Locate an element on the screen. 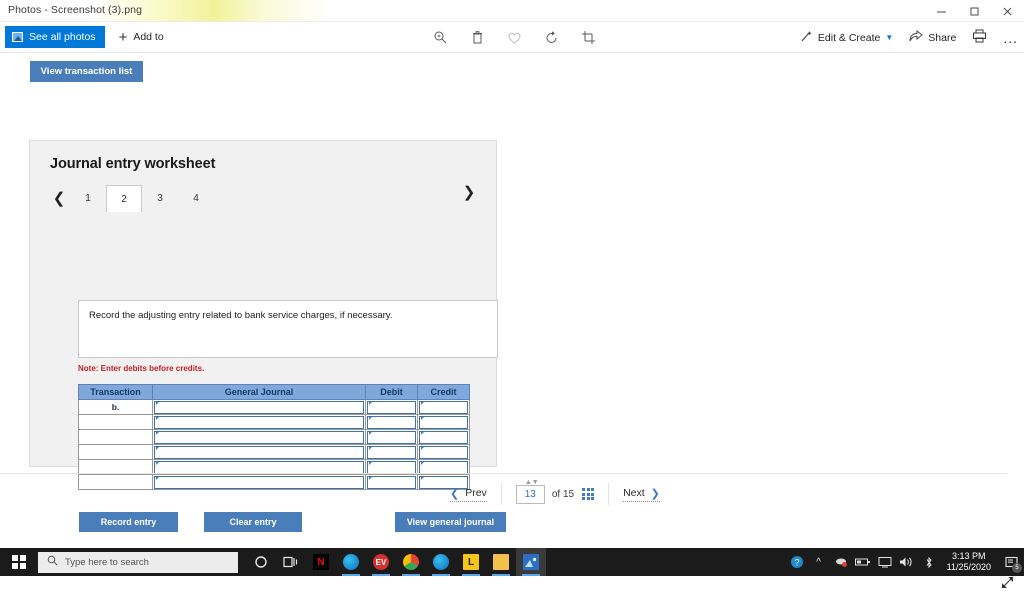 The width and height of the screenshot is (1024, 595). rotate-icon is located at coordinates (551, 37).